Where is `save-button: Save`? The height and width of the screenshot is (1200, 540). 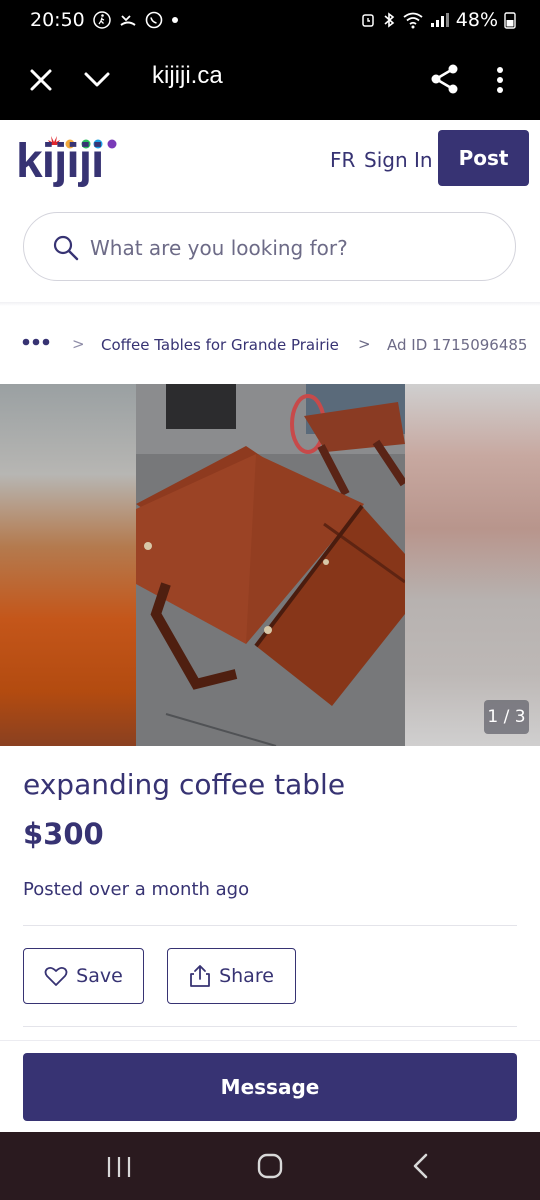 save-button: Save is located at coordinates (83, 976).